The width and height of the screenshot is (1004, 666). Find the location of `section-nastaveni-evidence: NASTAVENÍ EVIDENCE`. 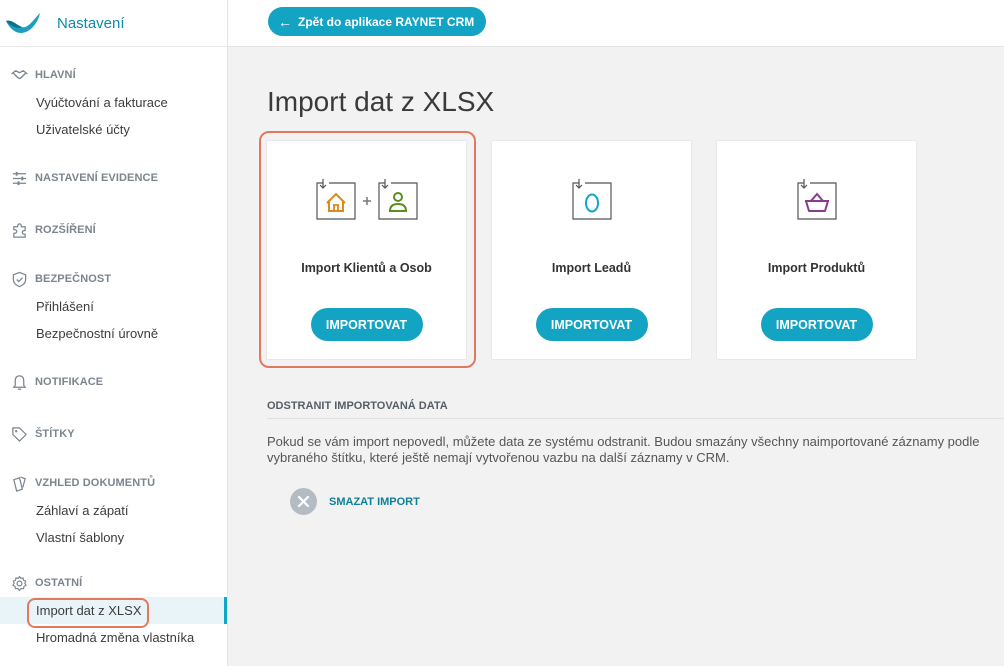

section-nastaveni-evidence: NASTAVENÍ EVIDENCE is located at coordinates (113, 178).